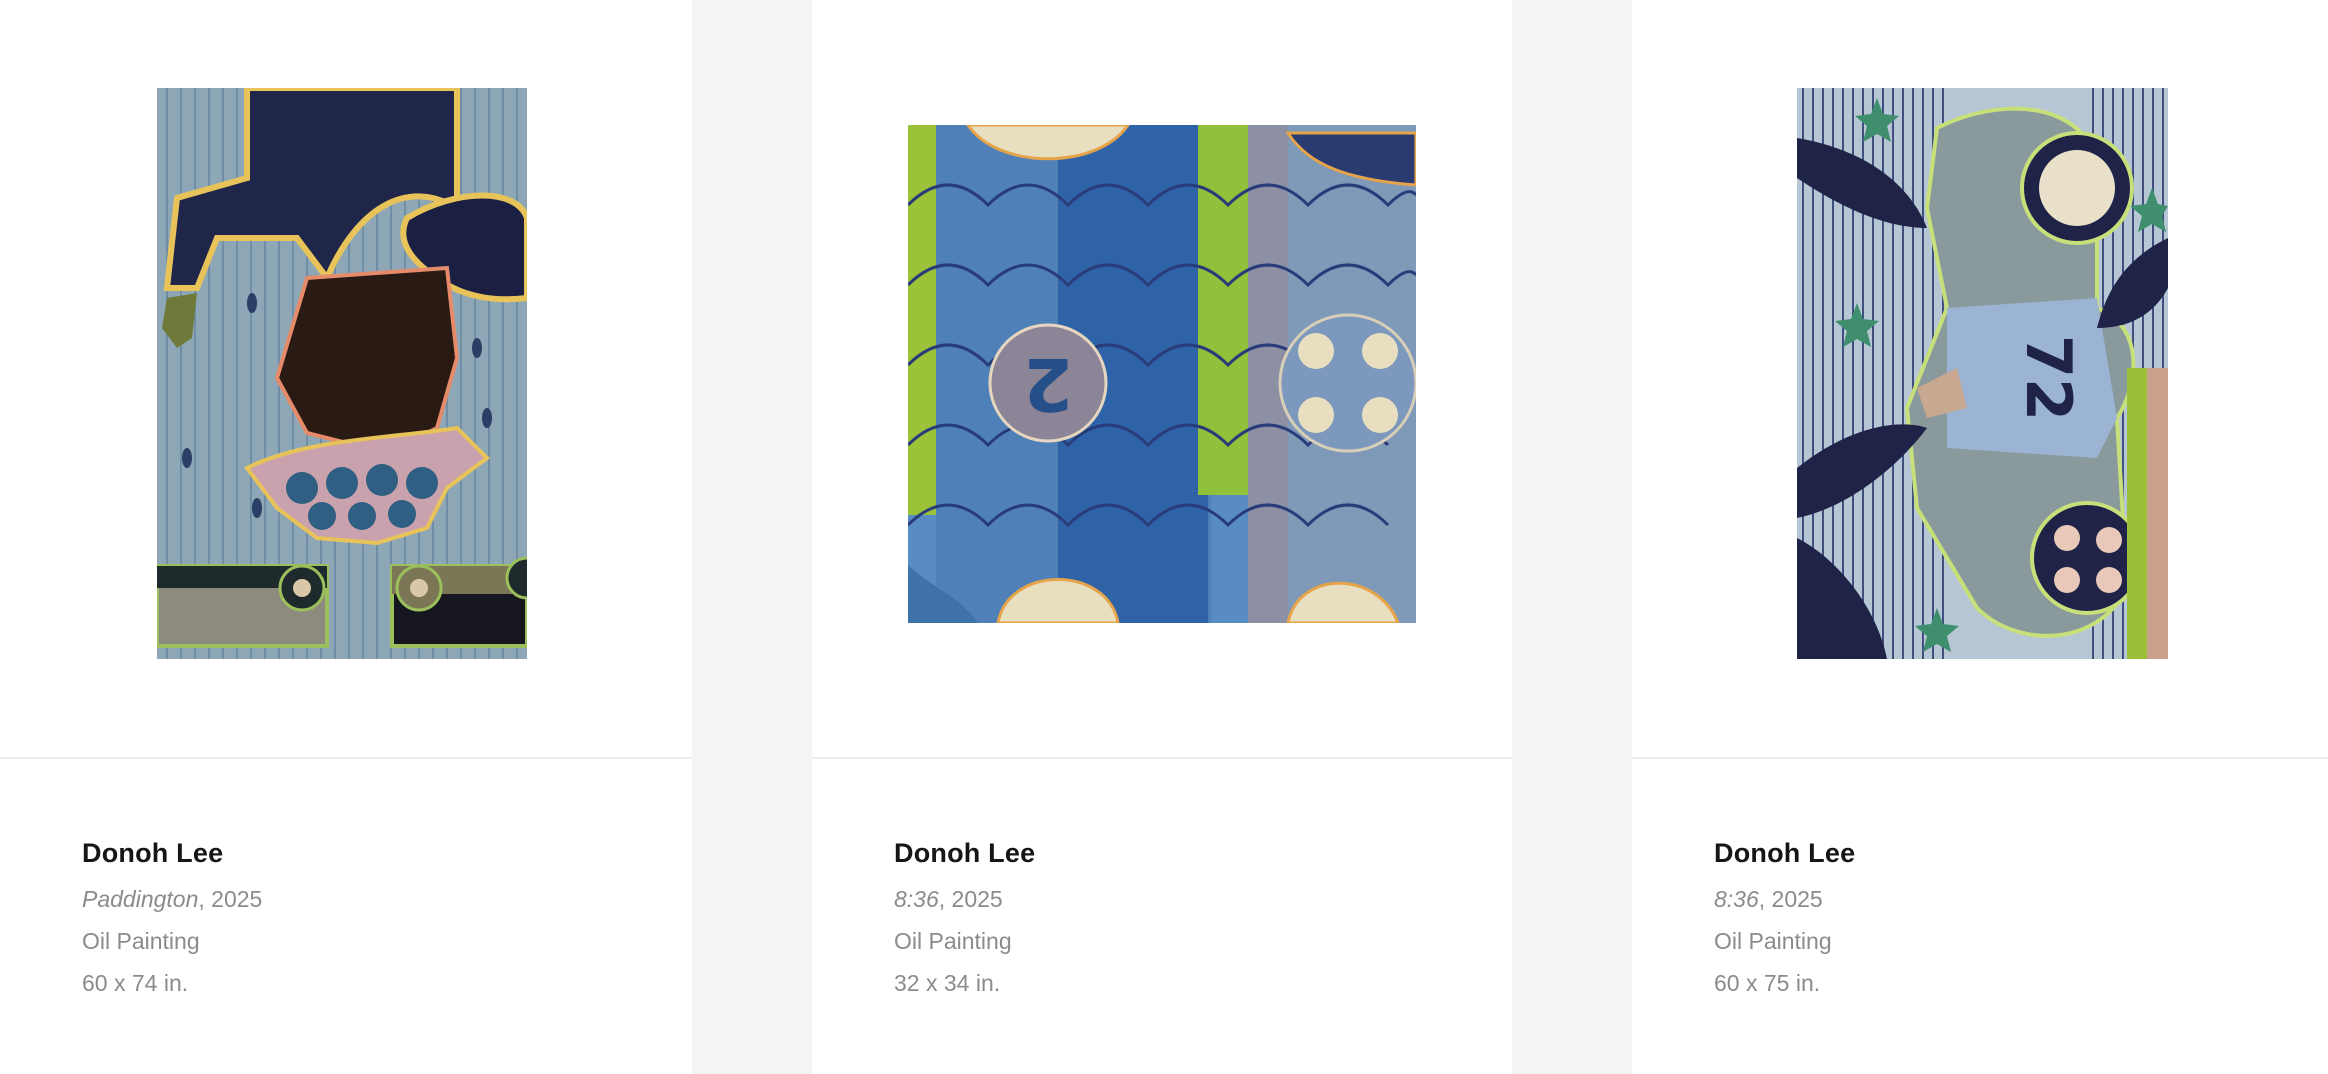 Image resolution: width=2328 pixels, height=1074 pixels. Describe the element at coordinates (342, 373) in the screenshot. I see `artwork-image` at that location.